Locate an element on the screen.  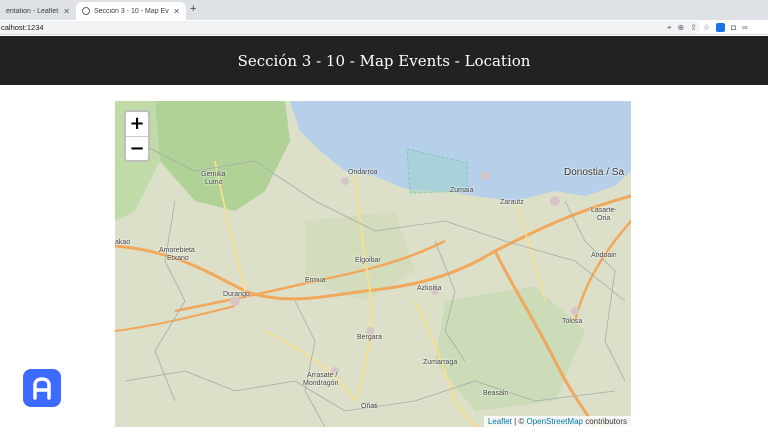
map-attribution: Leaflet | © OpenStreetMap contributors is located at coordinates (557, 421).